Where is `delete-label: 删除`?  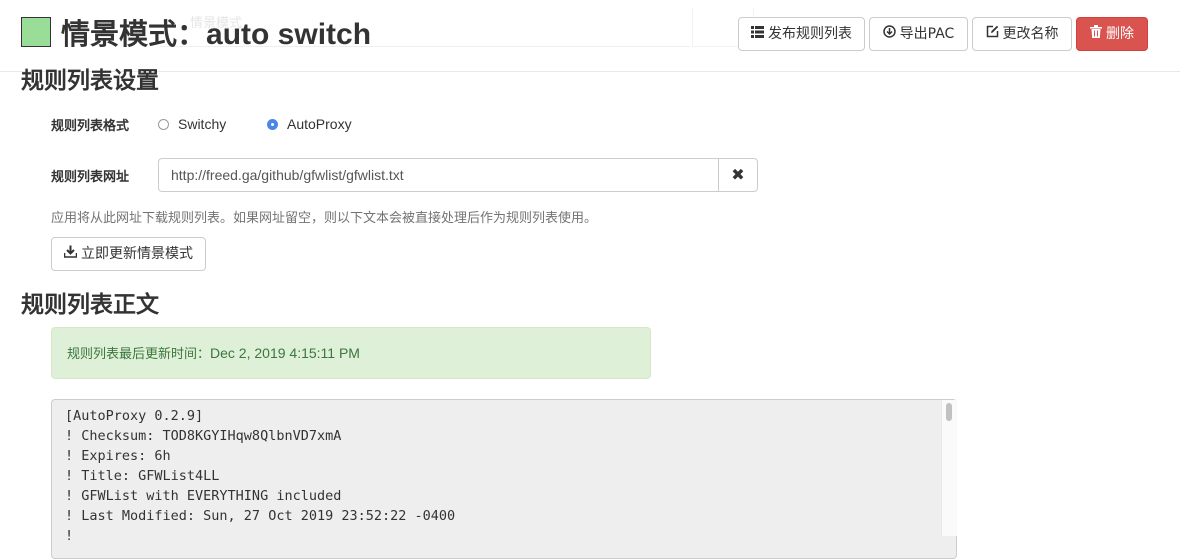 delete-label: 删除 is located at coordinates (1120, 34).